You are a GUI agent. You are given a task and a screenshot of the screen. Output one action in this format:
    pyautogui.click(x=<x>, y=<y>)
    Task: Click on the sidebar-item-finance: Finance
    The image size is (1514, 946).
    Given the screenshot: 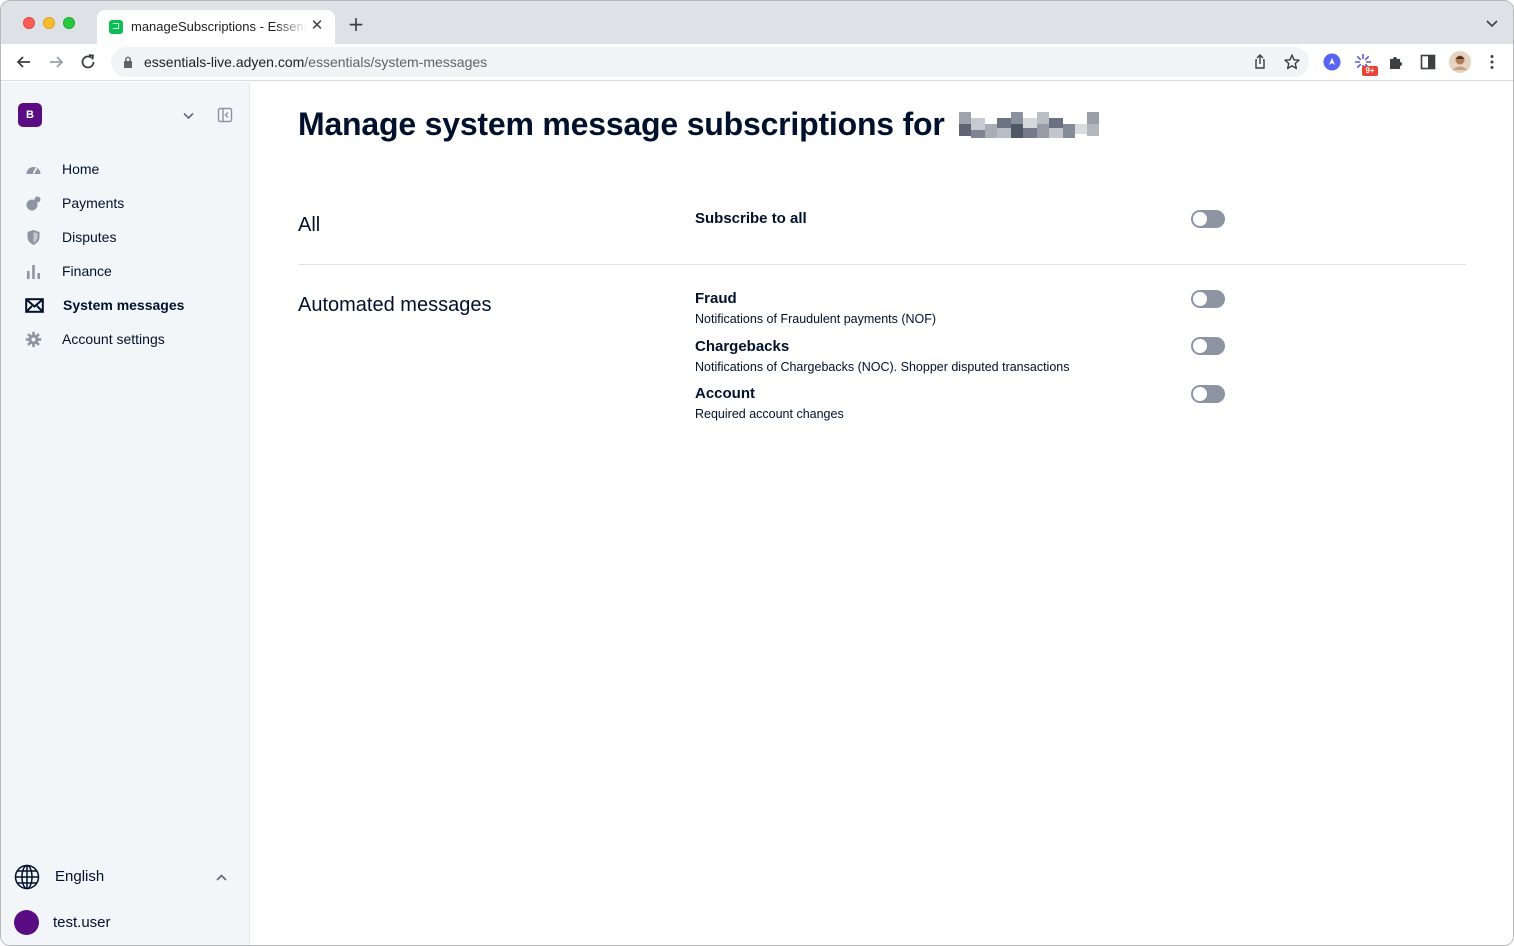 What is the action you would take?
    pyautogui.click(x=125, y=271)
    